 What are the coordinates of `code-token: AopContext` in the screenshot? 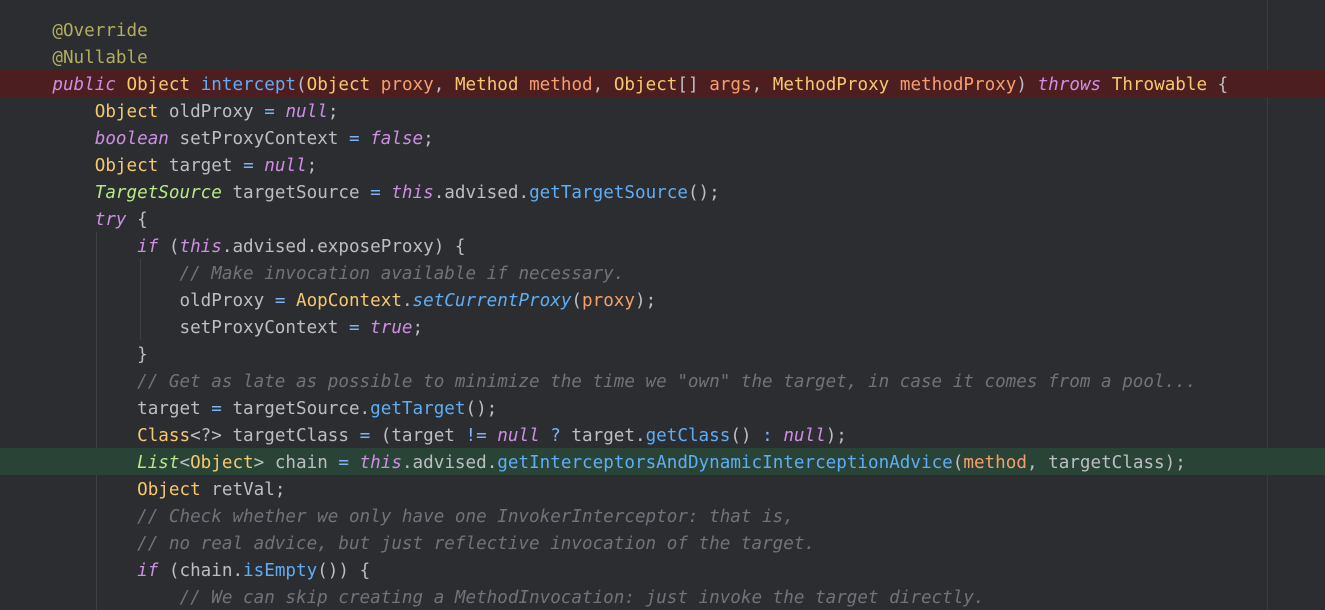 It's located at (349, 301).